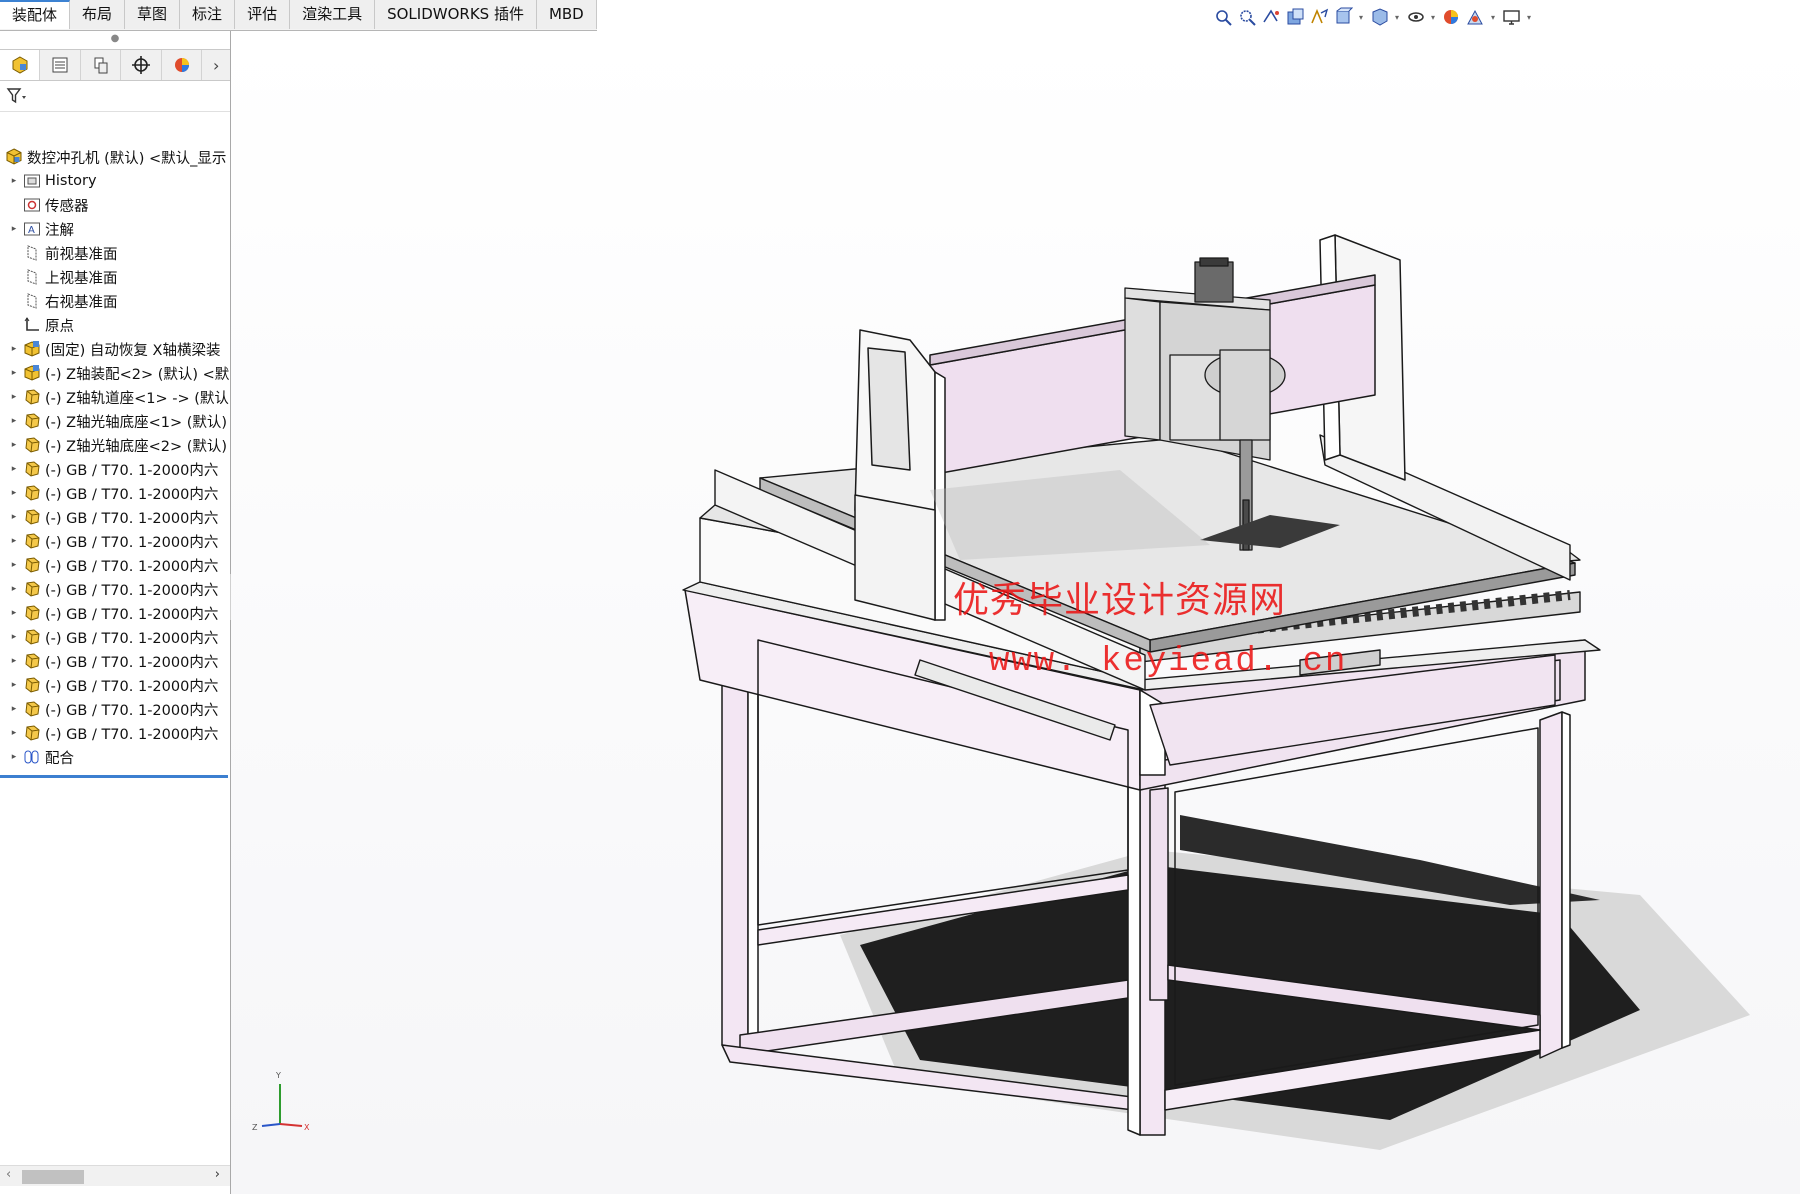 This screenshot has width=1800, height=1194. Describe the element at coordinates (115, 96) in the screenshot. I see `tree-filter` at that location.